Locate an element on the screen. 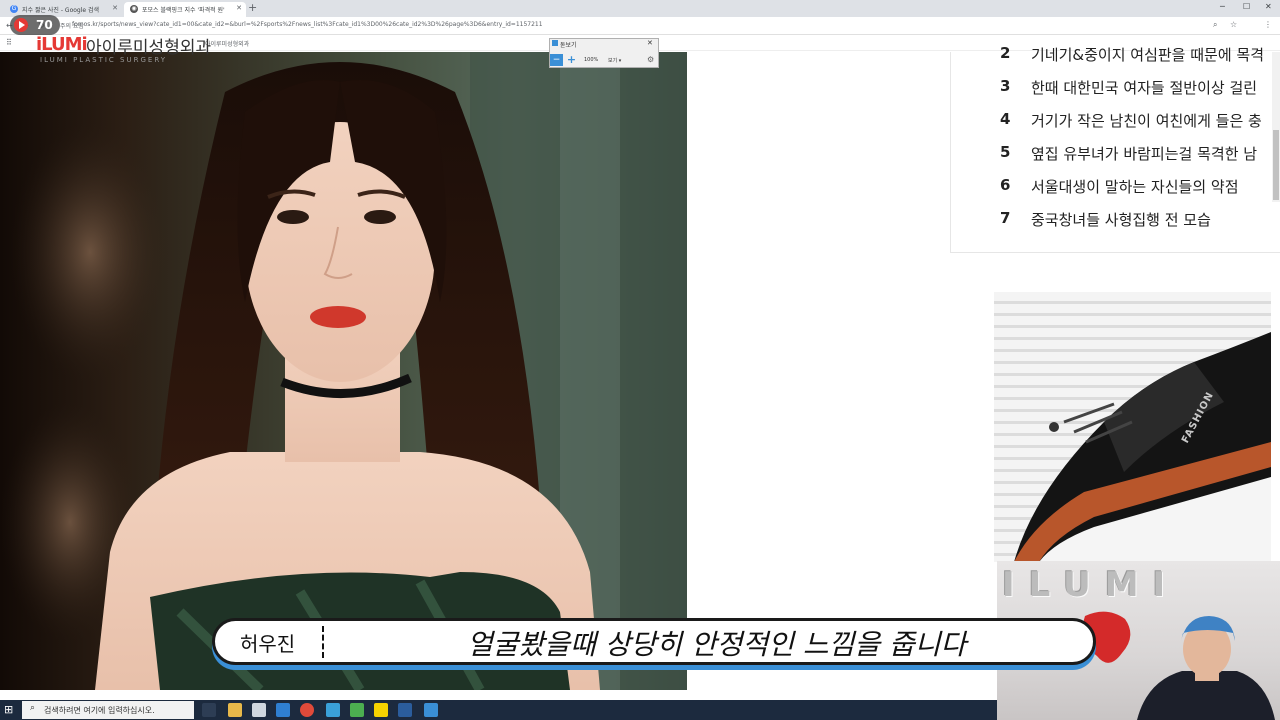  store-icon is located at coordinates (259, 710).